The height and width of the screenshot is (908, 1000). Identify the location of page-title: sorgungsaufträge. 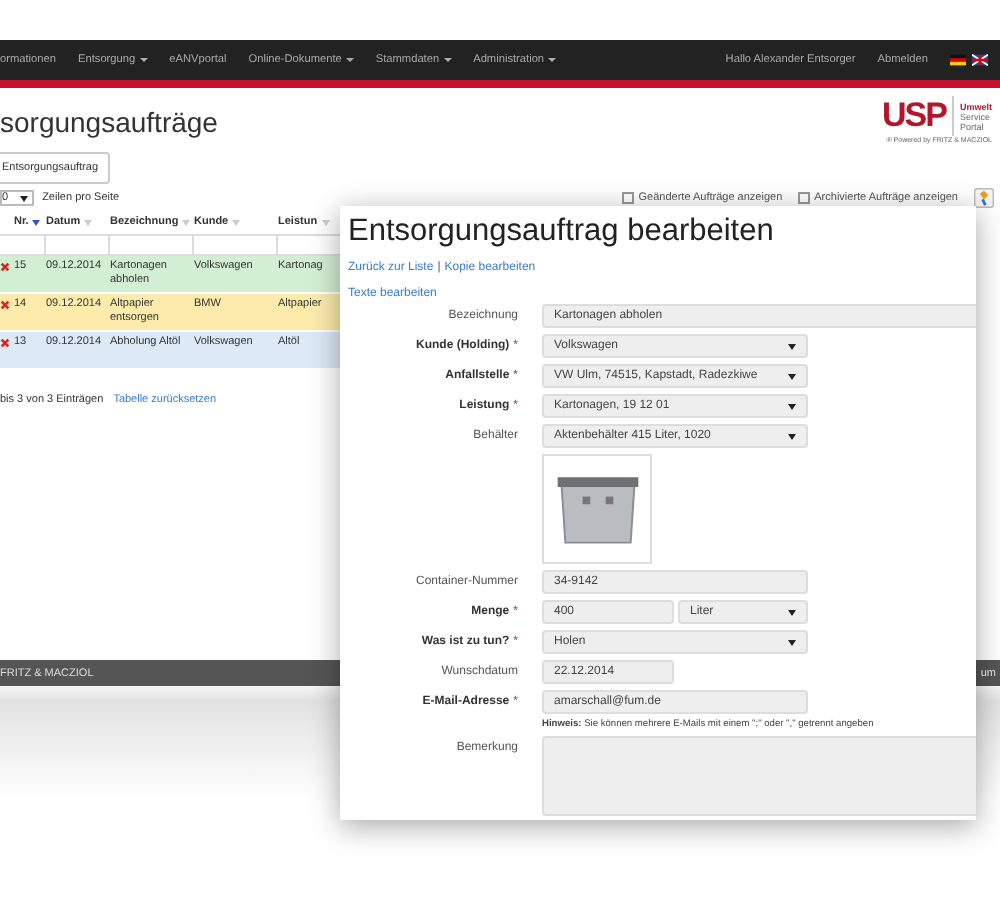
(109, 122).